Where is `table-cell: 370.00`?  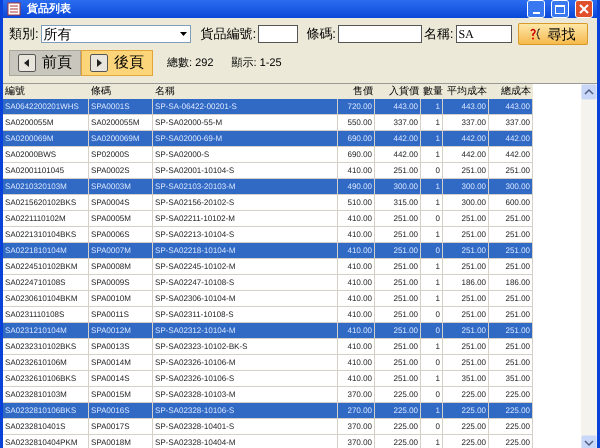 table-cell: 370.00 is located at coordinates (356, 426).